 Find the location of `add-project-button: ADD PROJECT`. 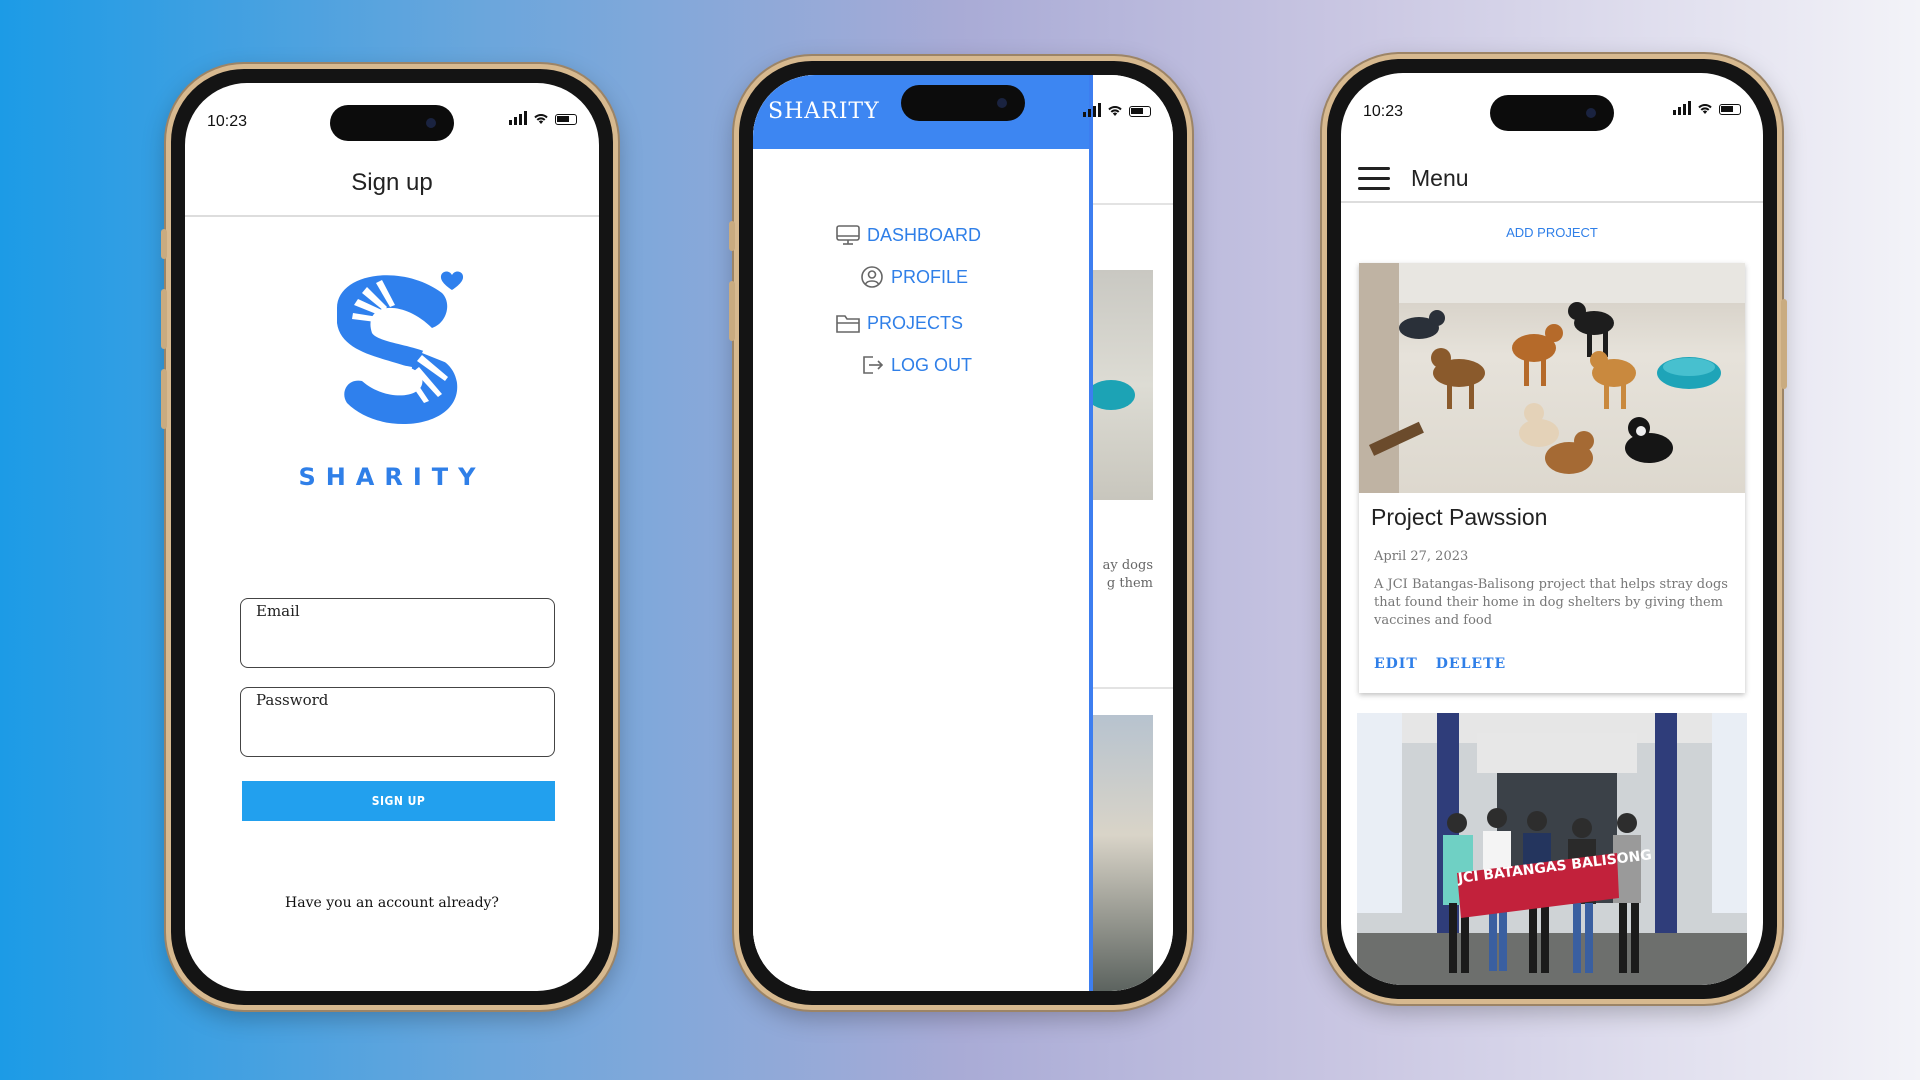

add-project-button: ADD PROJECT is located at coordinates (1552, 232).